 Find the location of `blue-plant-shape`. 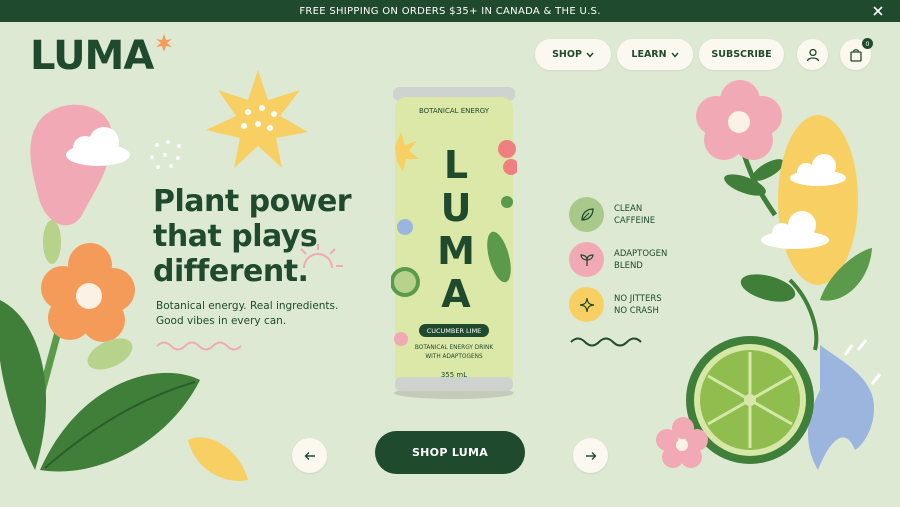

blue-plant-shape is located at coordinates (841, 407).